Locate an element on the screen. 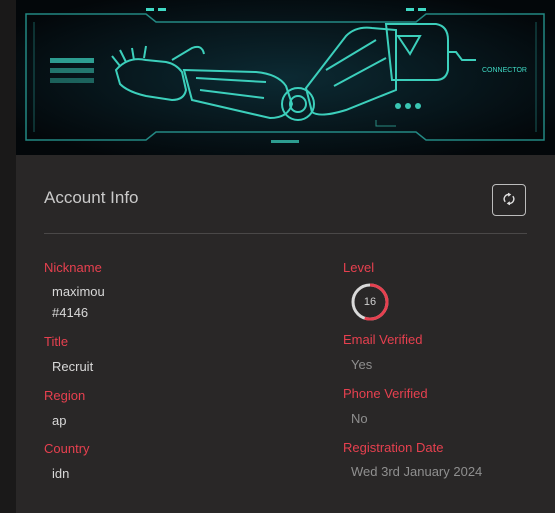  nickname-label: Nickname is located at coordinates (73, 267).